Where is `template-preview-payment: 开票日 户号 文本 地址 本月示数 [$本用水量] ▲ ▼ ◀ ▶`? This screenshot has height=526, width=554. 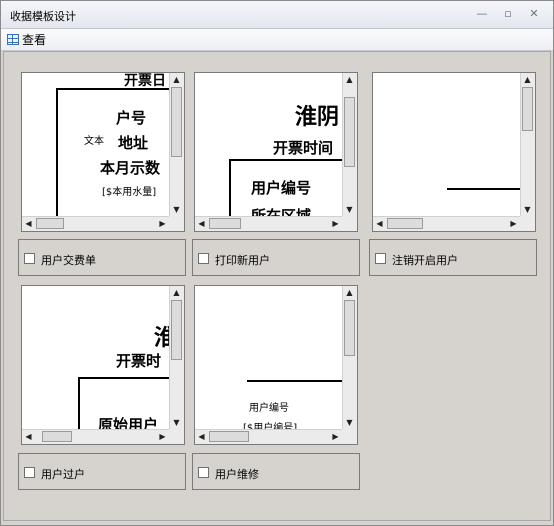
template-preview-payment: 开票日 户号 文本 地址 本月示数 [$本用水量] ▲ ▼ ◀ ▶ is located at coordinates (103, 152).